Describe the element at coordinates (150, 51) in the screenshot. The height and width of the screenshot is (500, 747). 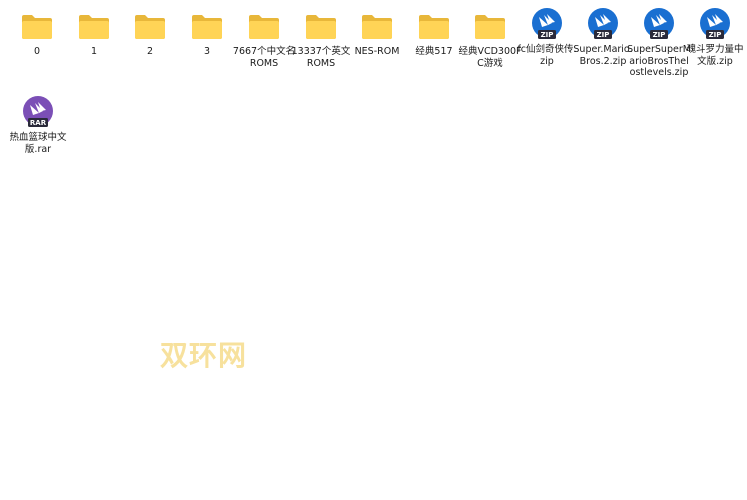
I see `item-label: 2` at that location.